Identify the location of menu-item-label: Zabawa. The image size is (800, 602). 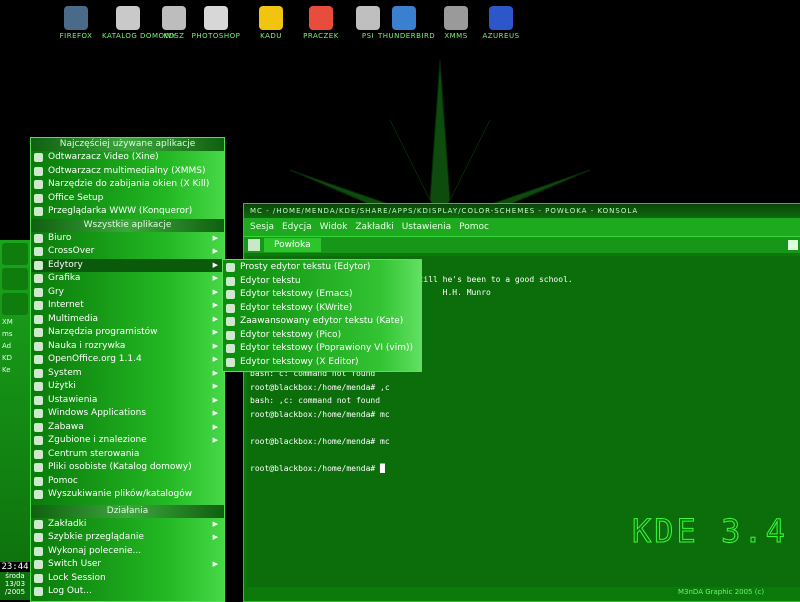
(66, 426).